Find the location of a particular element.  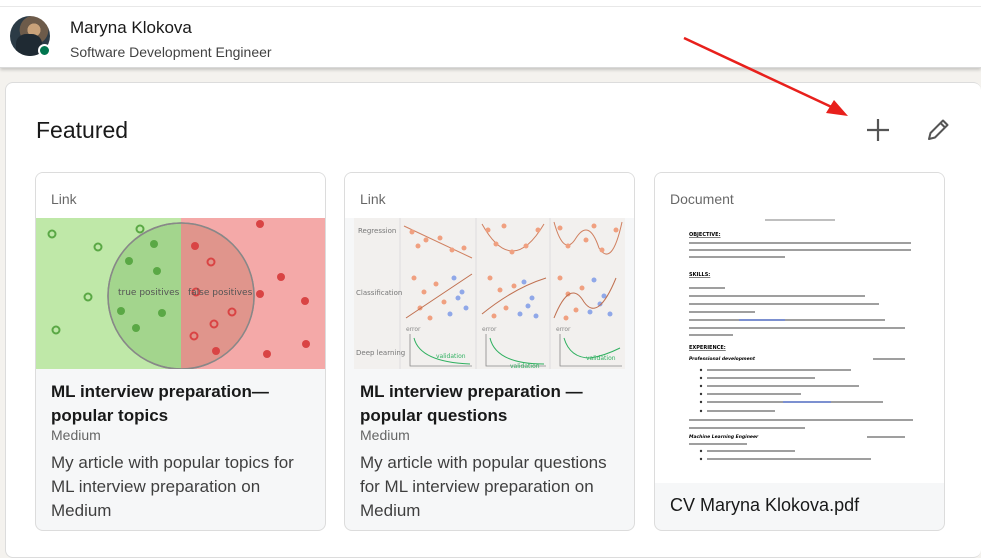

profile-headline: Software Development Engineer is located at coordinates (171, 52).